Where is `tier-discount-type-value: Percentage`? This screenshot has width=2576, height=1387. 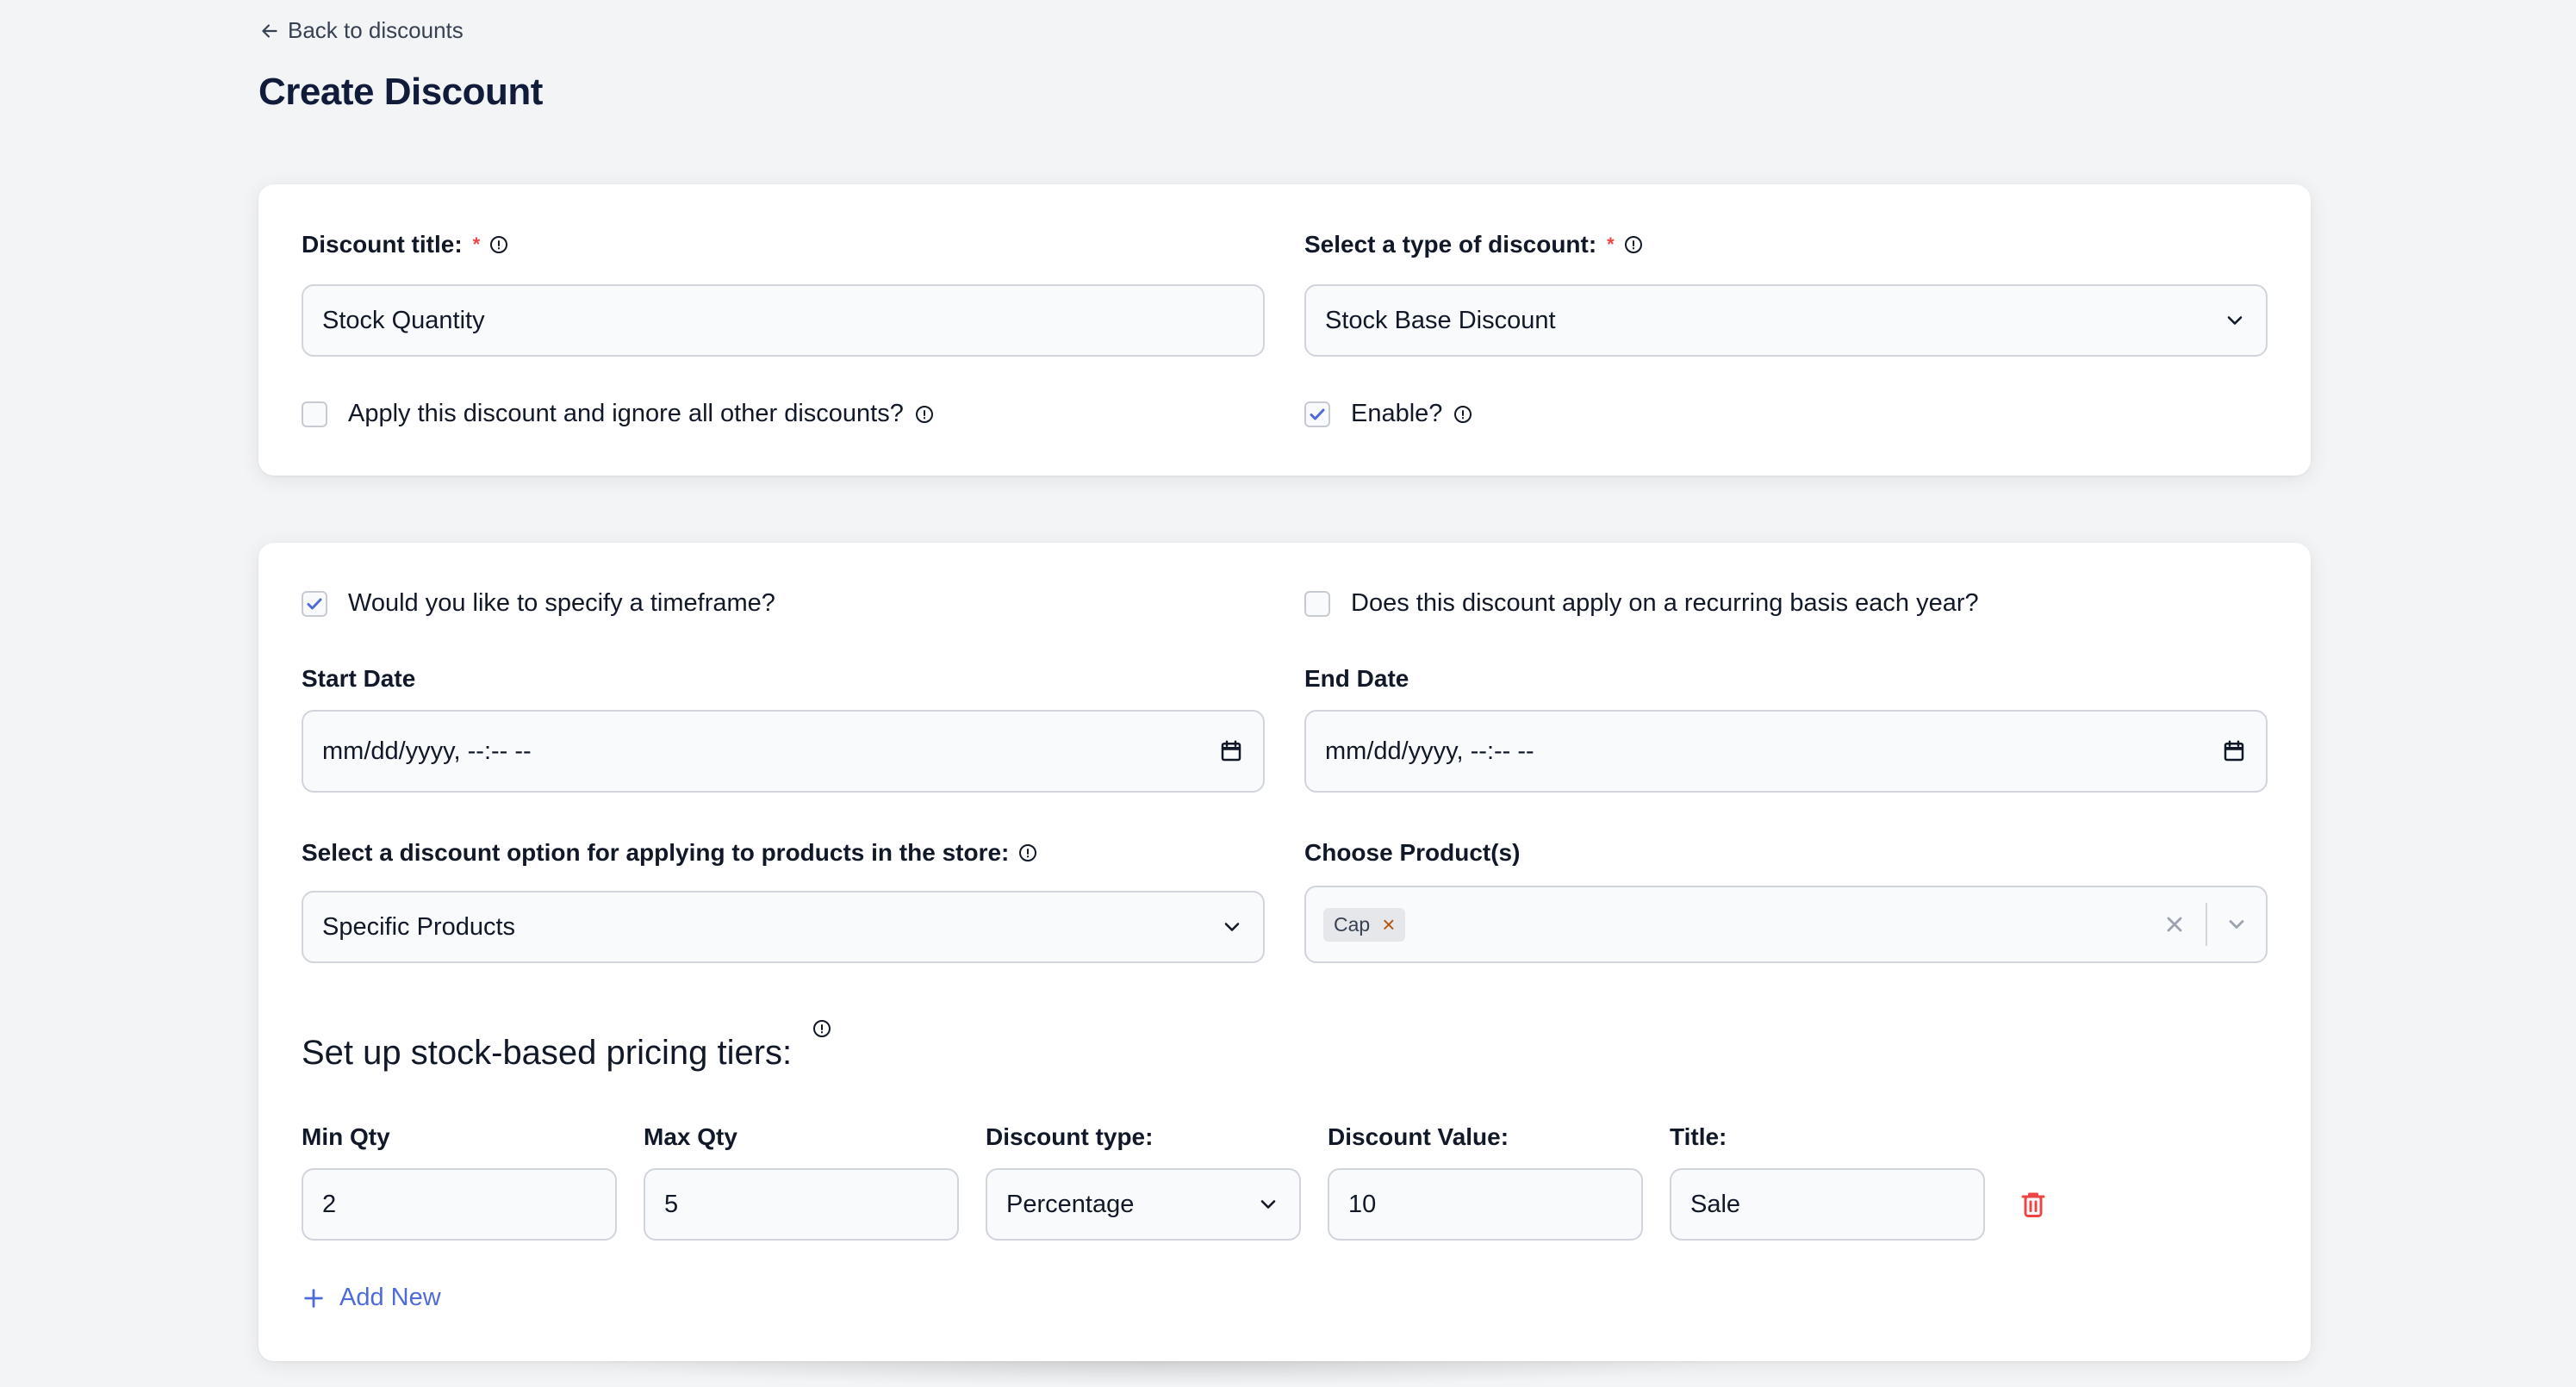
tier-discount-type-value: Percentage is located at coordinates (1070, 1204).